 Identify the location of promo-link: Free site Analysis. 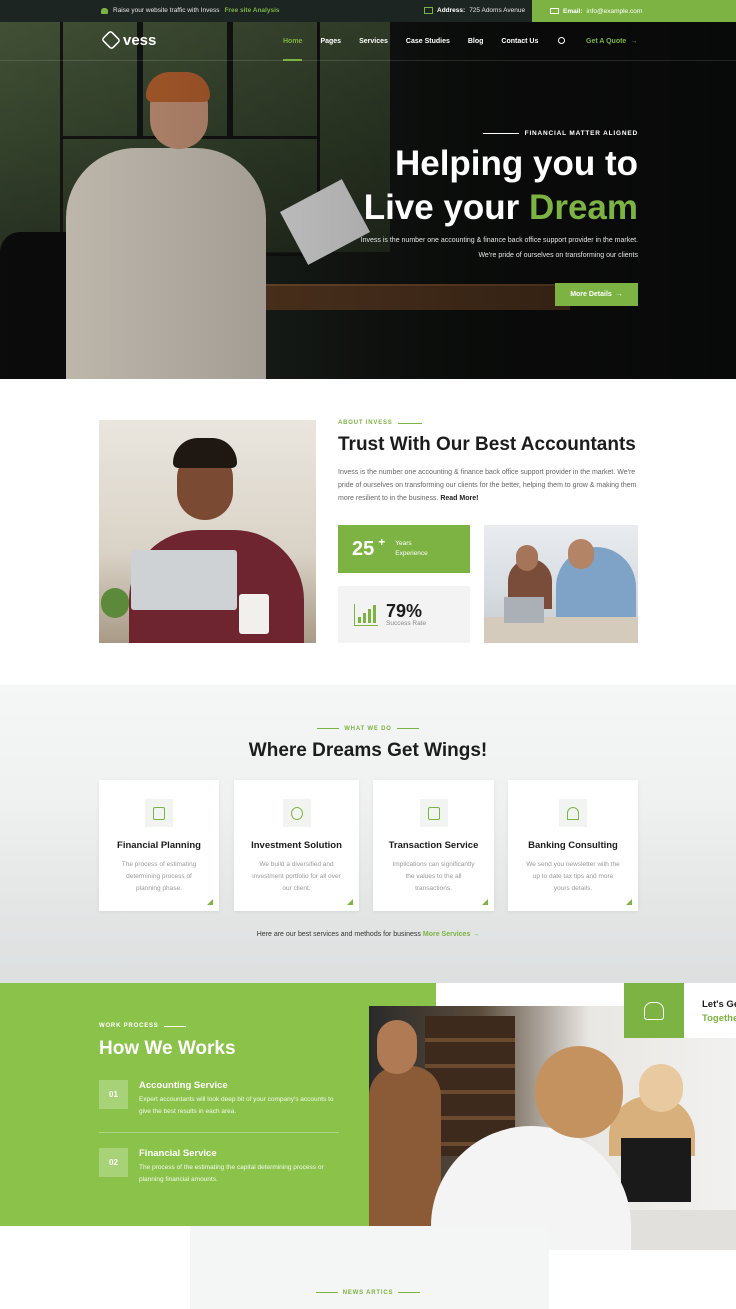
(251, 10).